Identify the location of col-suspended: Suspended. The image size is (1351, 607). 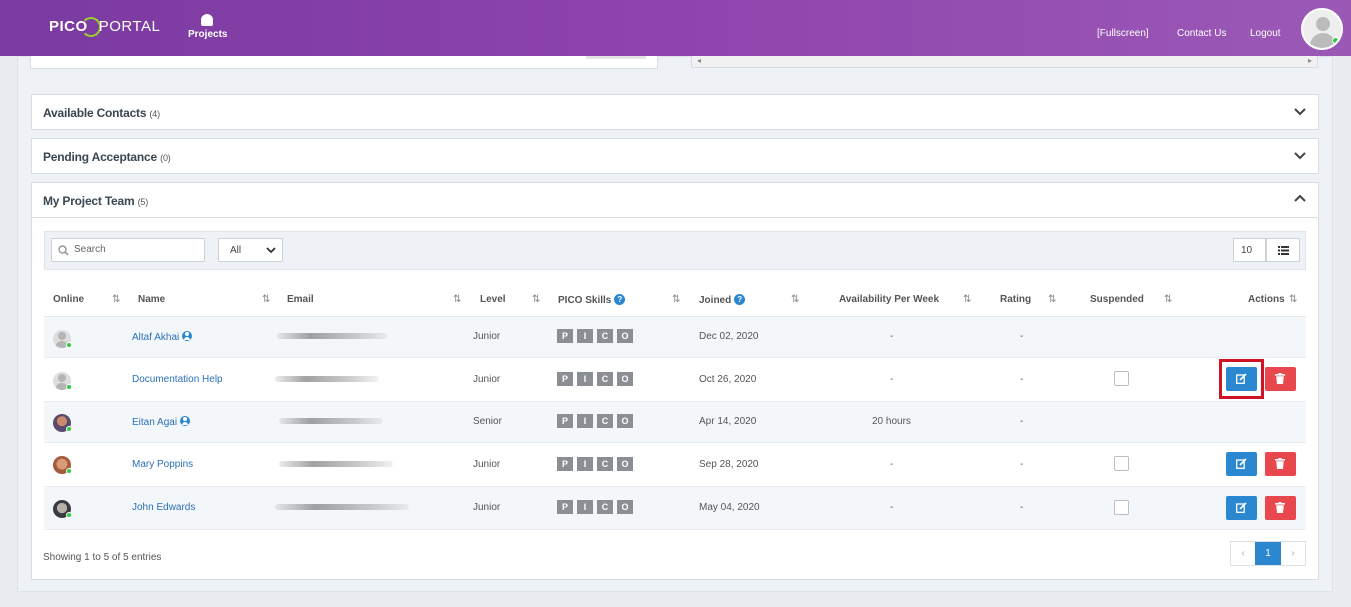
(1117, 299).